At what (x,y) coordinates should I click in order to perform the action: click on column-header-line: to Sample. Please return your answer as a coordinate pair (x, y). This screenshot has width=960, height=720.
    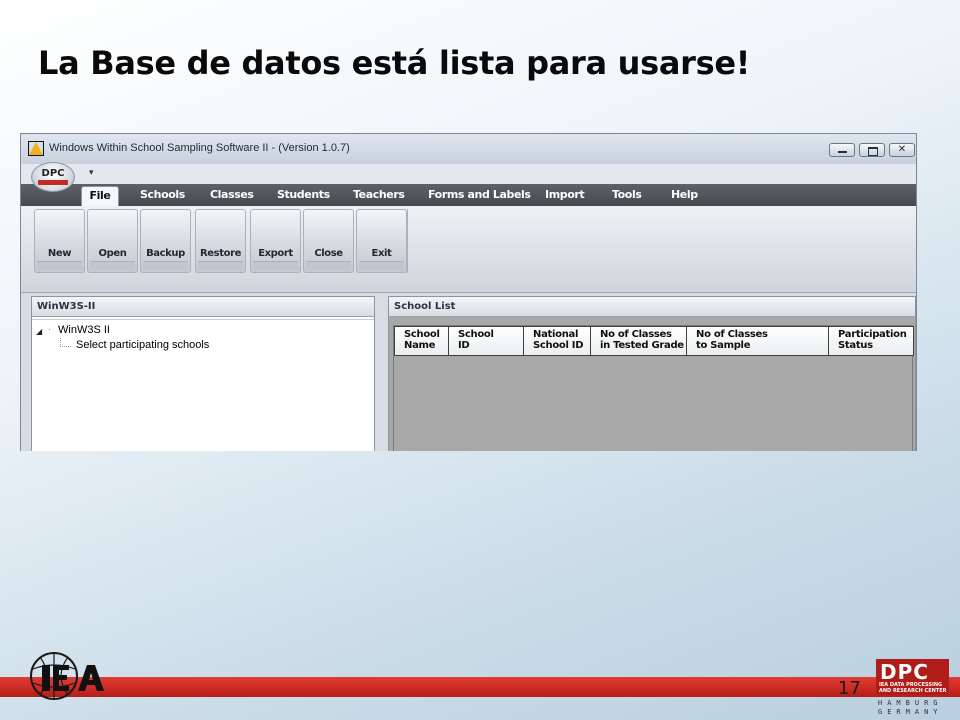
    Looking at the image, I should click on (723, 345).